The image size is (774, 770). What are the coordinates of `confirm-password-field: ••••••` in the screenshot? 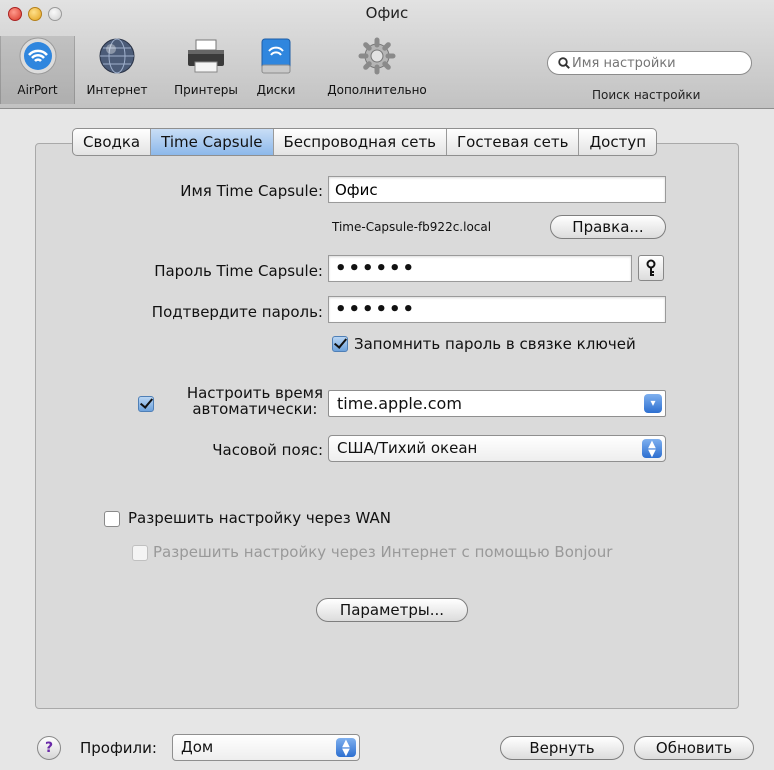 It's located at (497, 309).